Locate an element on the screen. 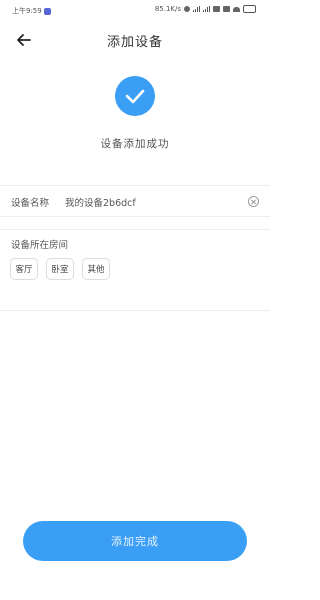  room-section: 设备所在房间 客厅 卧室 其他 is located at coordinates (135, 270).